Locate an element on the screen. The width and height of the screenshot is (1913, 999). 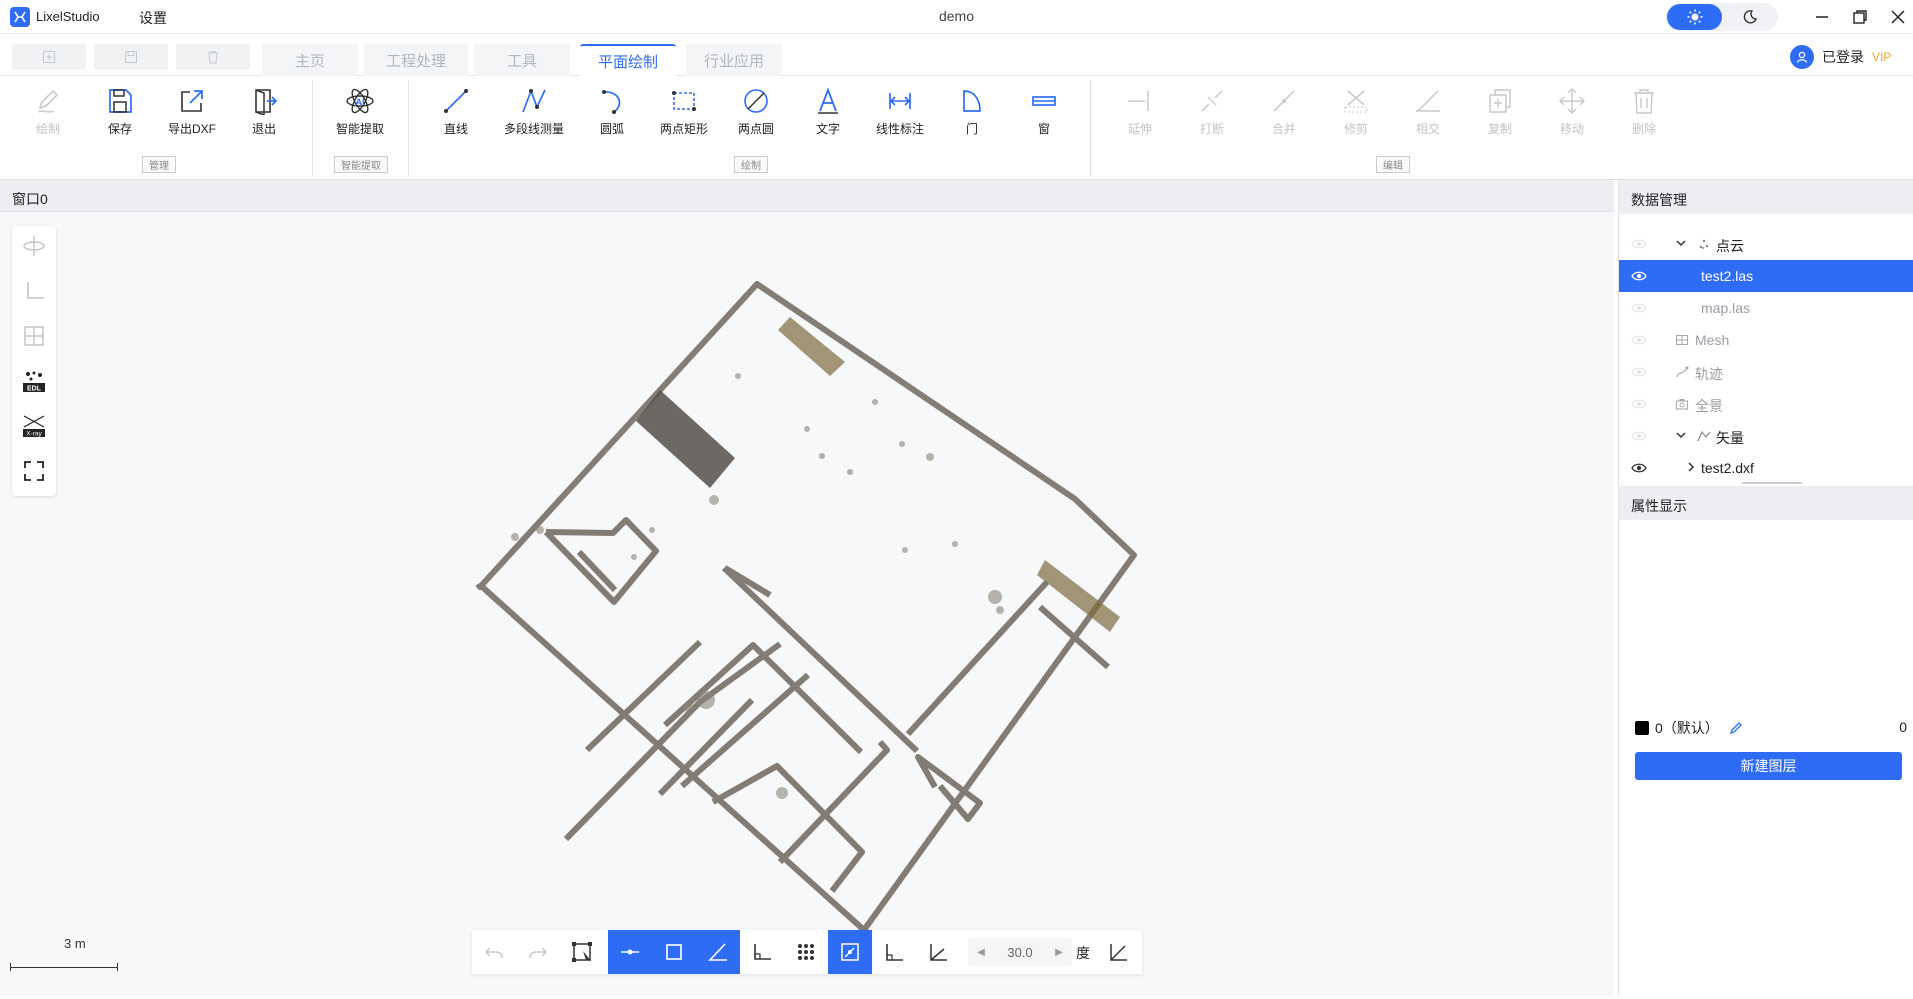
window-tool-button: 窗 is located at coordinates (1044, 111).